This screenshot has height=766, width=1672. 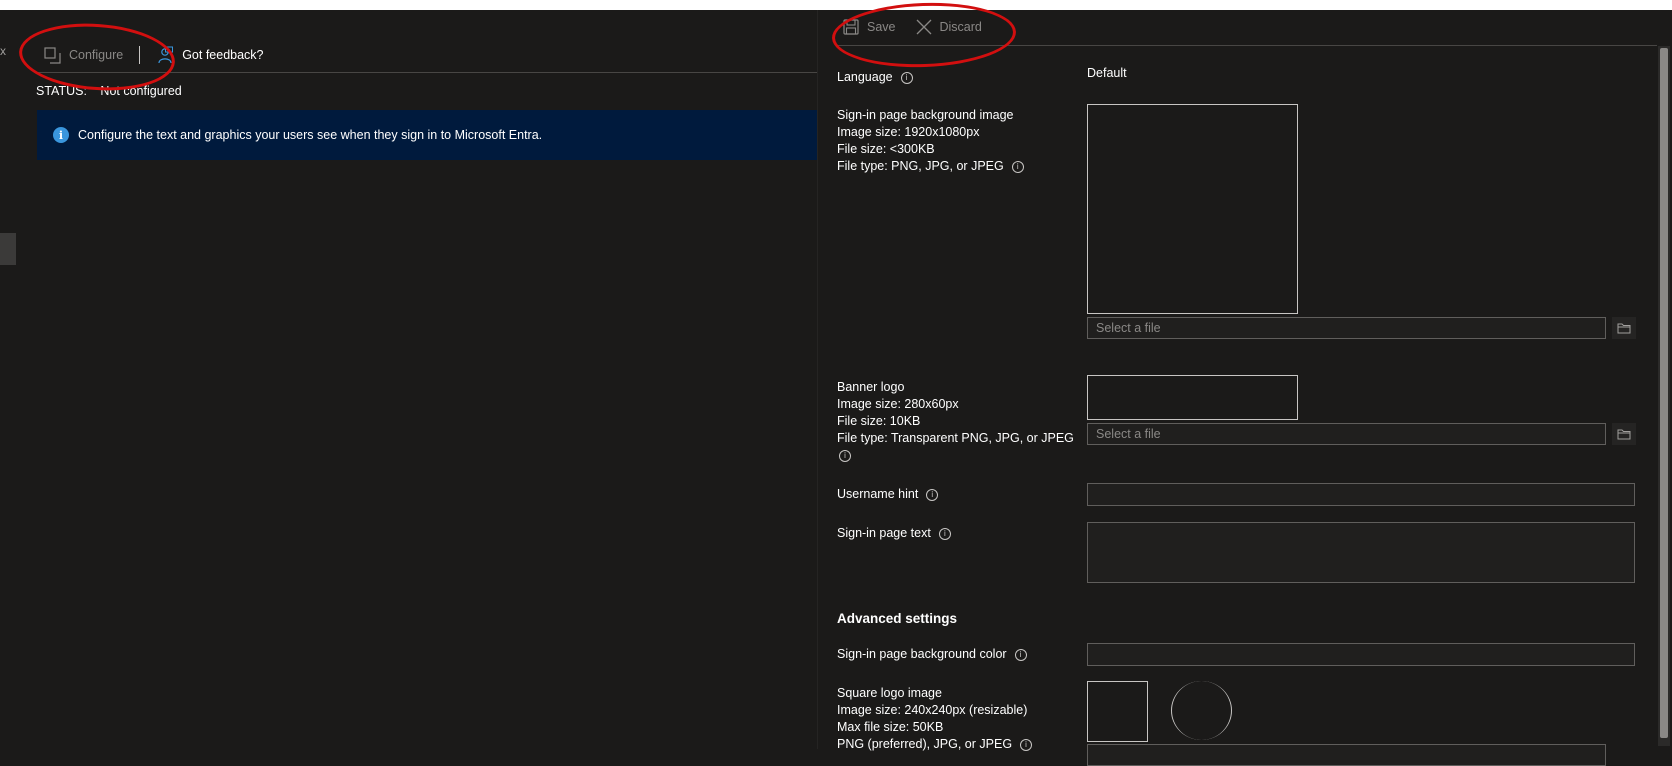 I want to click on signin-text-label: Sign-in page text, so click(x=884, y=533).